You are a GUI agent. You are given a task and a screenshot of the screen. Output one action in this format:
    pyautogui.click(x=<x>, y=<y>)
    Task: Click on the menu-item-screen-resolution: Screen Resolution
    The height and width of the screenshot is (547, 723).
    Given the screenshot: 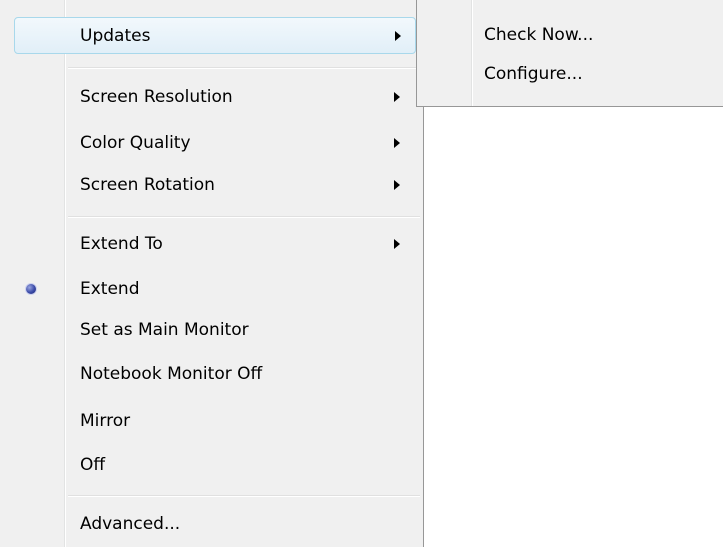 What is the action you would take?
    pyautogui.click(x=211, y=96)
    